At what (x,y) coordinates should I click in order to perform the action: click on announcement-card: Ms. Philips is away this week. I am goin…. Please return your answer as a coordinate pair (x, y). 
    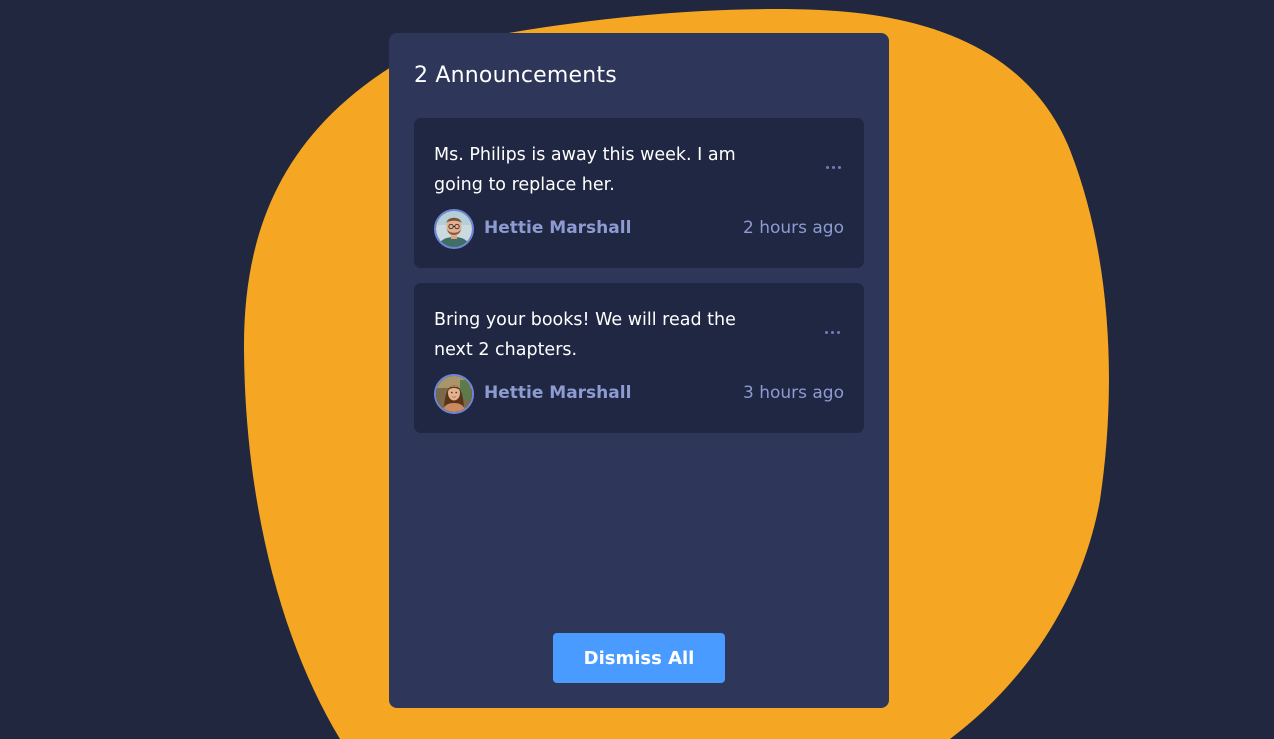
    Looking at the image, I should click on (639, 193).